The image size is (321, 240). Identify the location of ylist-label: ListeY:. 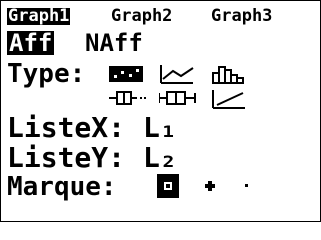
(66, 157).